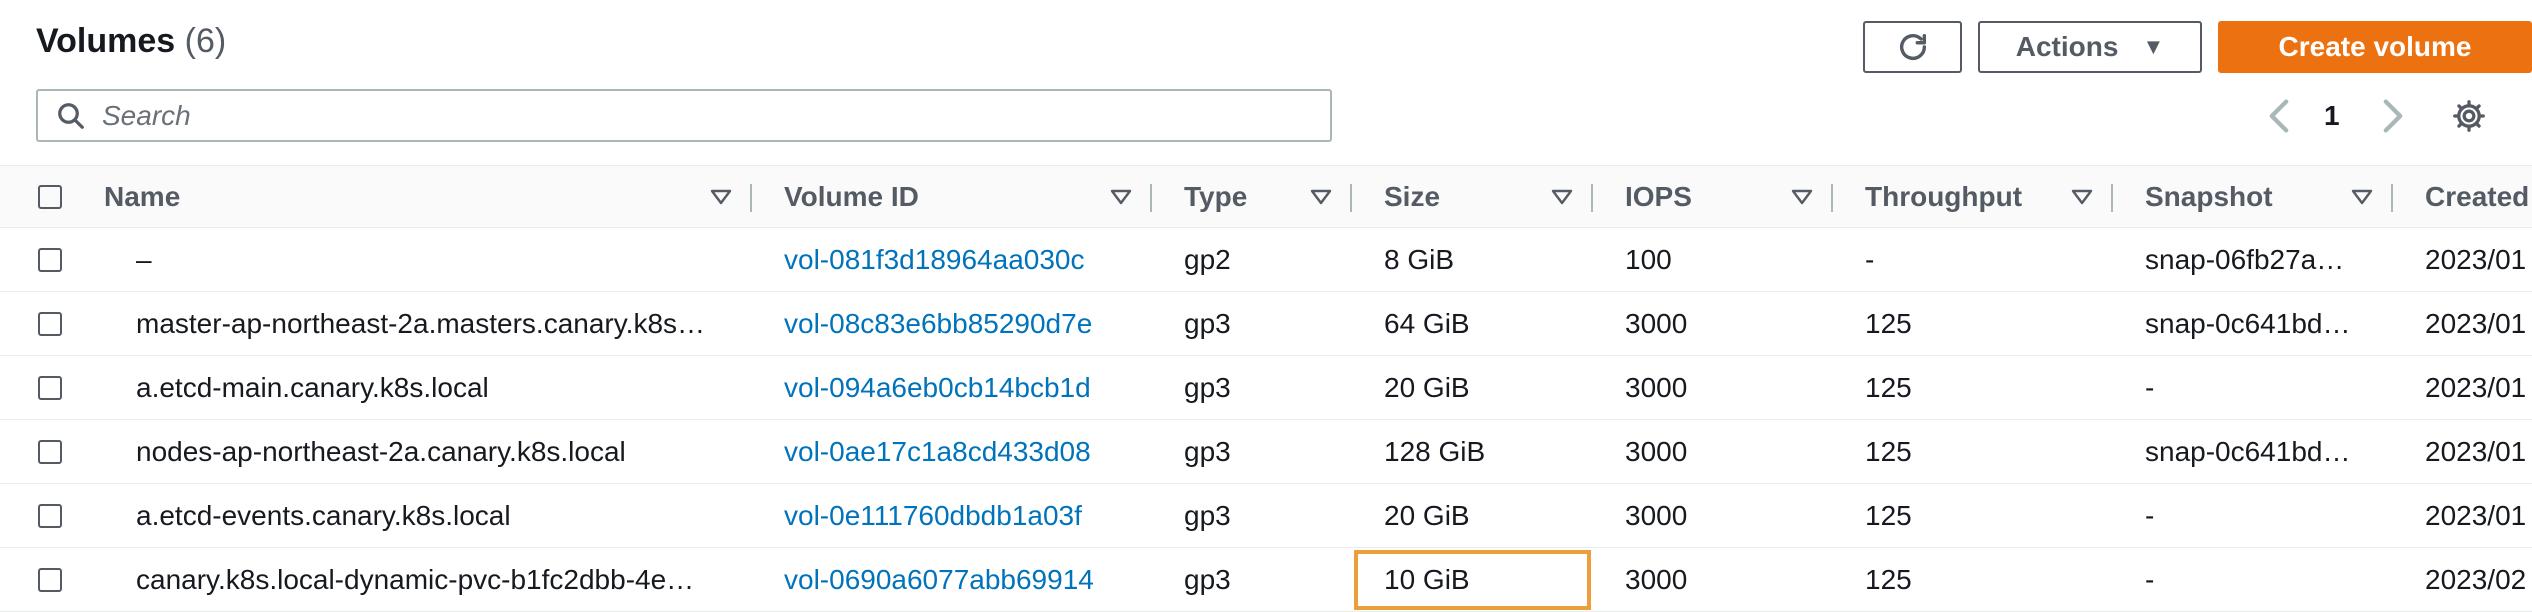 The height and width of the screenshot is (612, 2532). Describe the element at coordinates (2067, 46) in the screenshot. I see `actions-label: Actions` at that location.